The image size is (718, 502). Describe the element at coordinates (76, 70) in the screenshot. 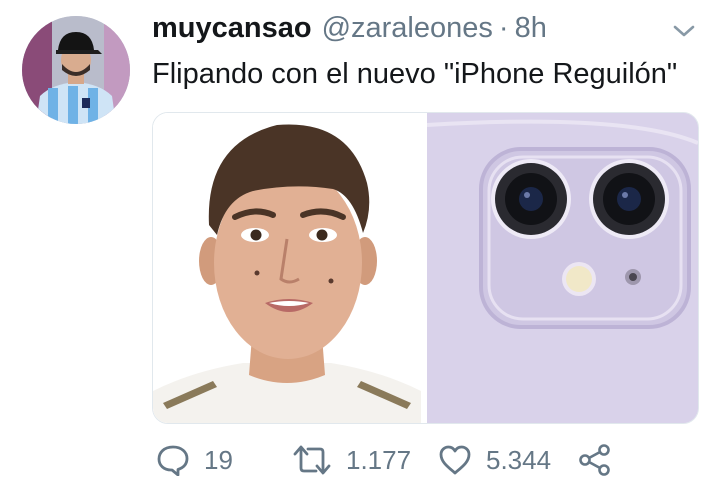

I see `avatar` at that location.